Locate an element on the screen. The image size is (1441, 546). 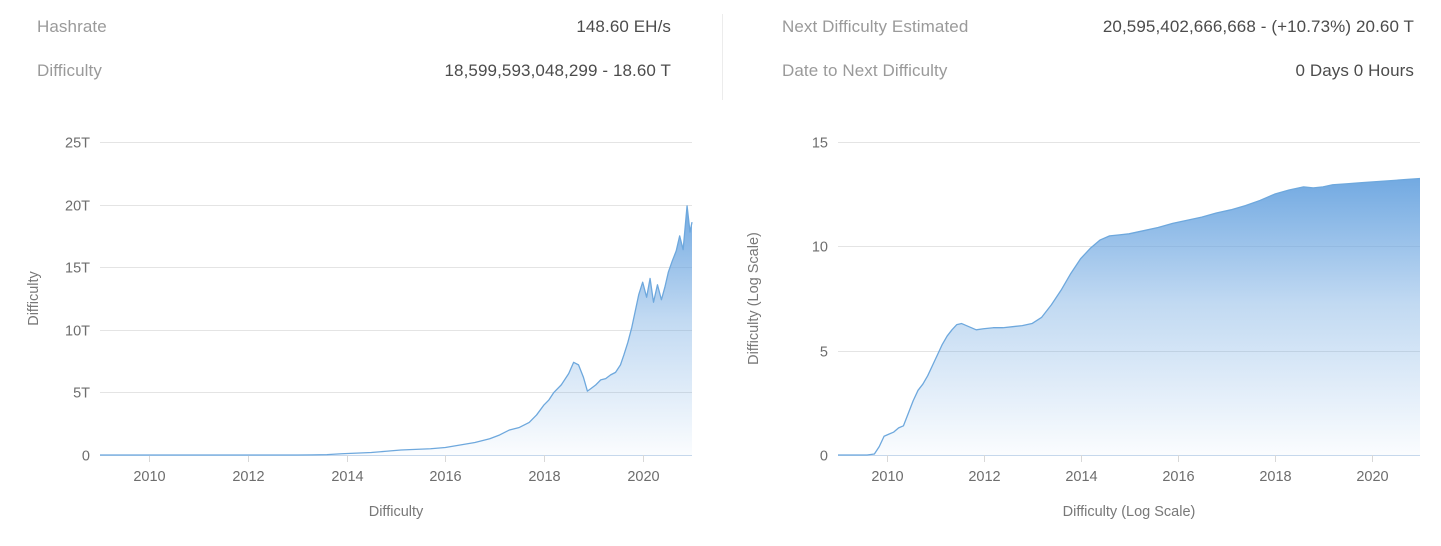
stat-value-hashrate: 148.60 EH/s is located at coordinates (623, 26).